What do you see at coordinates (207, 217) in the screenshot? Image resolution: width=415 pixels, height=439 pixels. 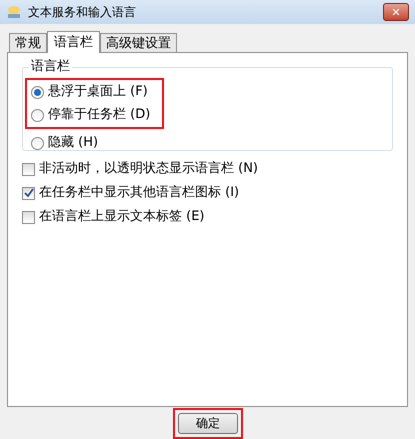 I see `checkbox-option: 在语言栏上显示文本标签 (E)` at bounding box center [207, 217].